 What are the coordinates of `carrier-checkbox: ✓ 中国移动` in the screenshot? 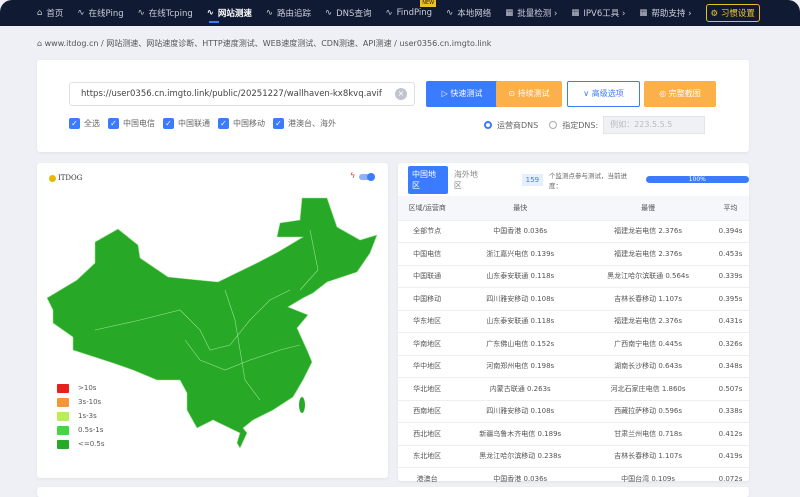 It's located at (241, 123).